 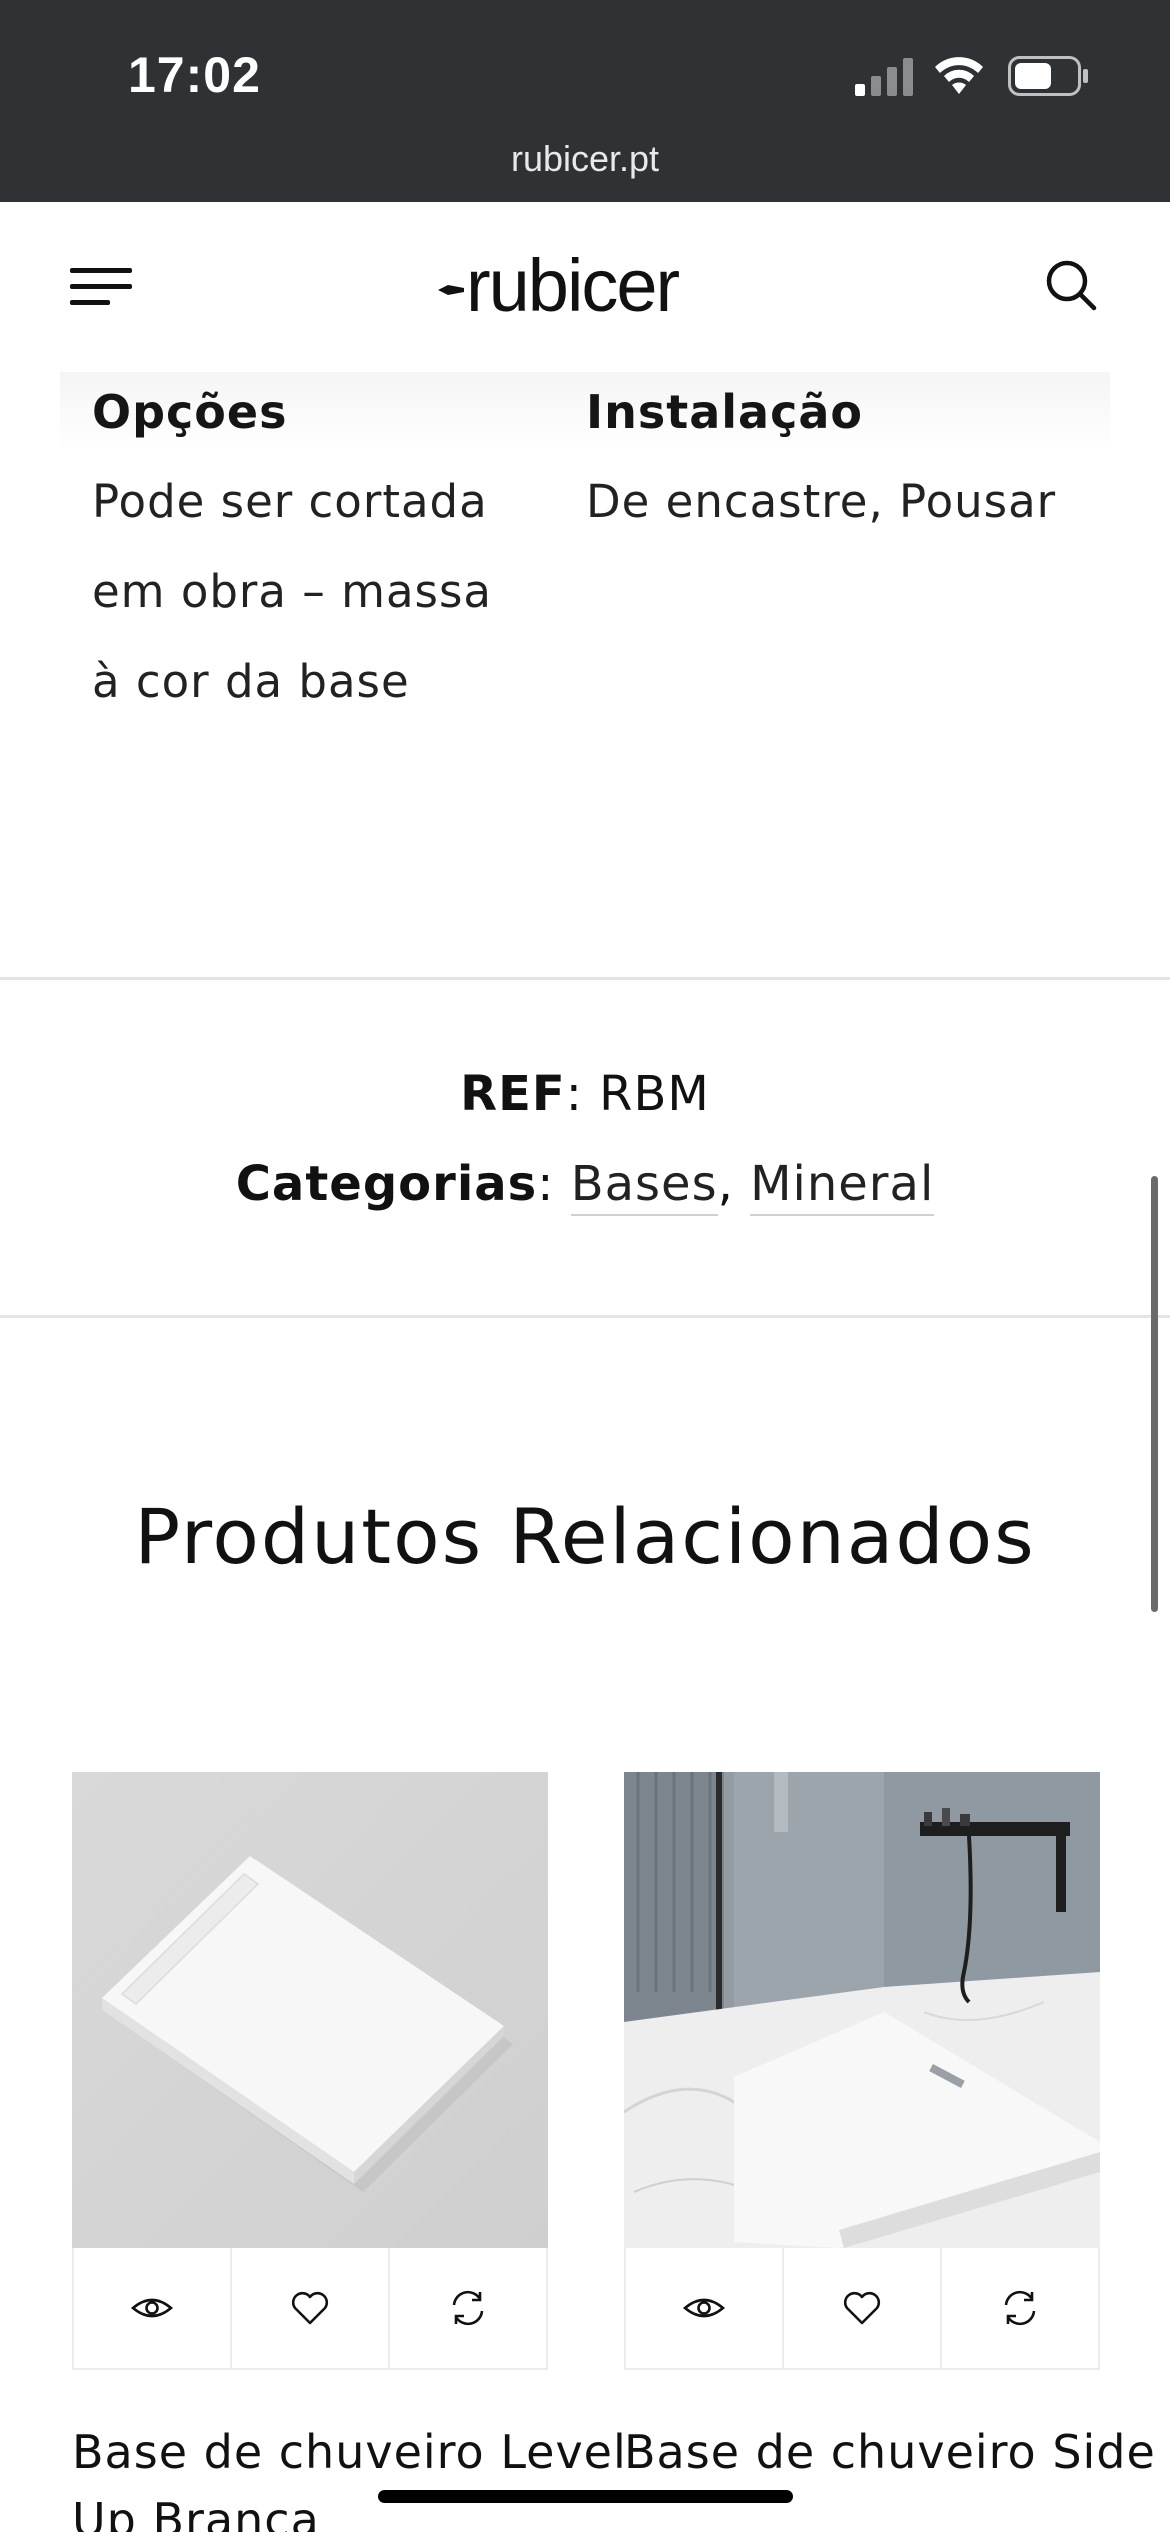 I want to click on attribute-value-line: em obra – massa, so click(x=292, y=591).